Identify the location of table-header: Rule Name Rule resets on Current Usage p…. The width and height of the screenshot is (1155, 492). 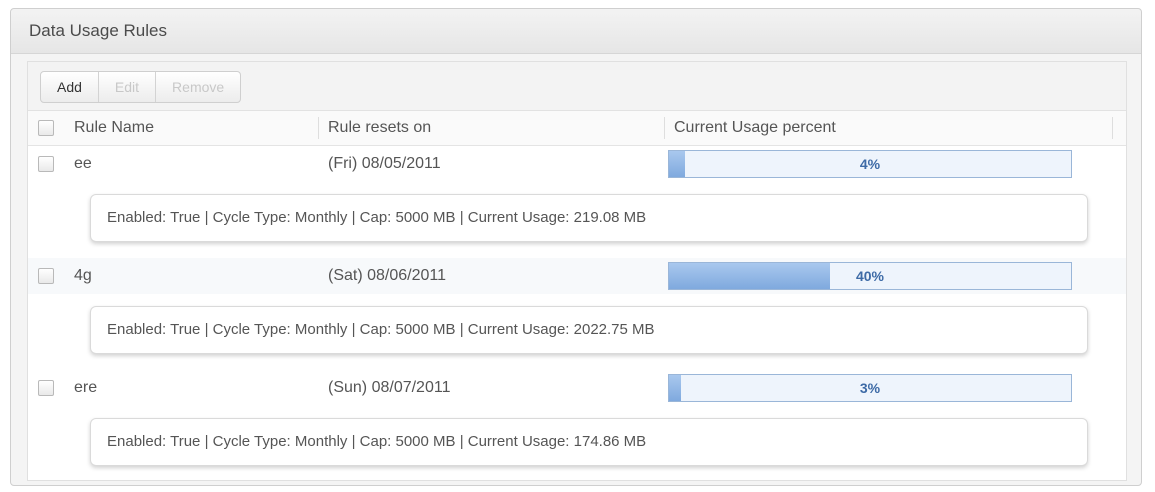
(577, 128).